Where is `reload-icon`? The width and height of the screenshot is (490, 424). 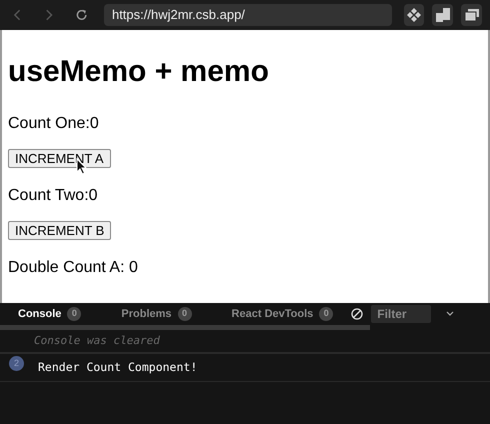
reload-icon is located at coordinates (81, 15).